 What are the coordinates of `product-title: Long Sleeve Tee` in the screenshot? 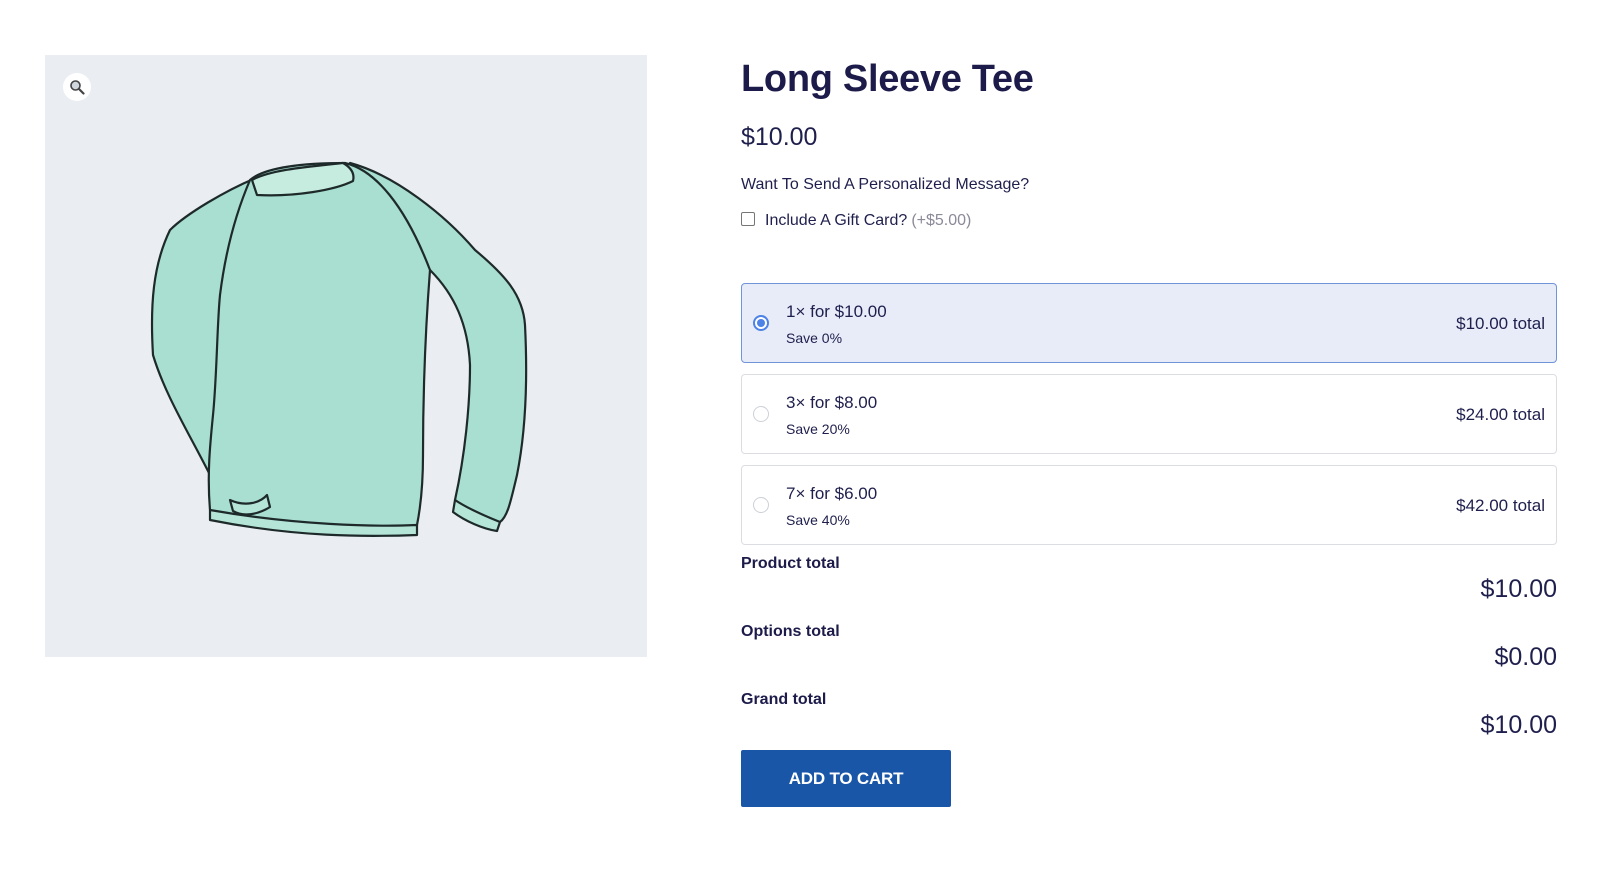 It's located at (887, 79).